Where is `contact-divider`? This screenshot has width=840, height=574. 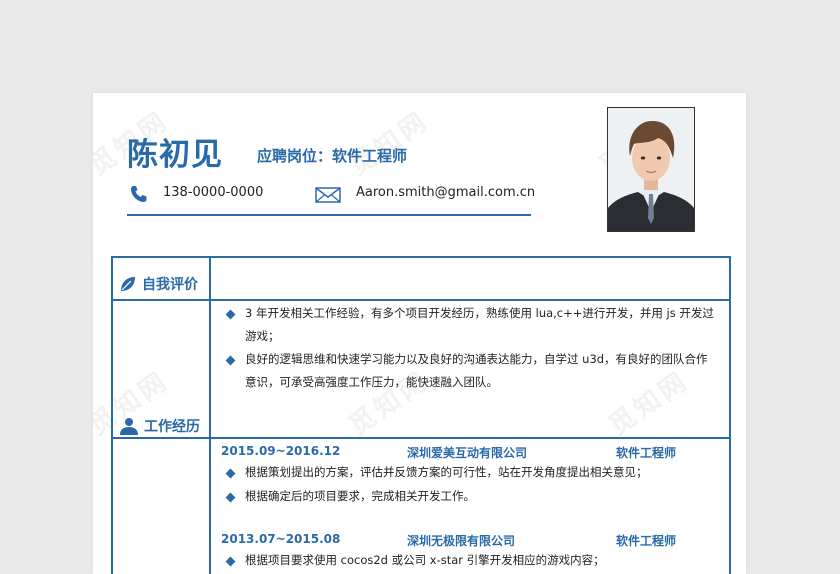
contact-divider is located at coordinates (329, 215).